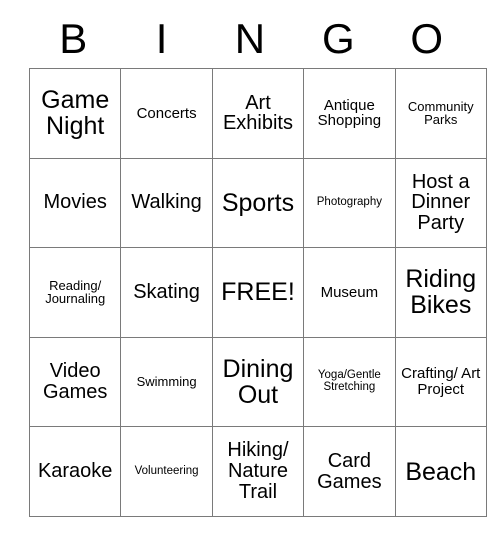  I want to click on bingo-cell-label: Host a Dinner Party, so click(441, 202).